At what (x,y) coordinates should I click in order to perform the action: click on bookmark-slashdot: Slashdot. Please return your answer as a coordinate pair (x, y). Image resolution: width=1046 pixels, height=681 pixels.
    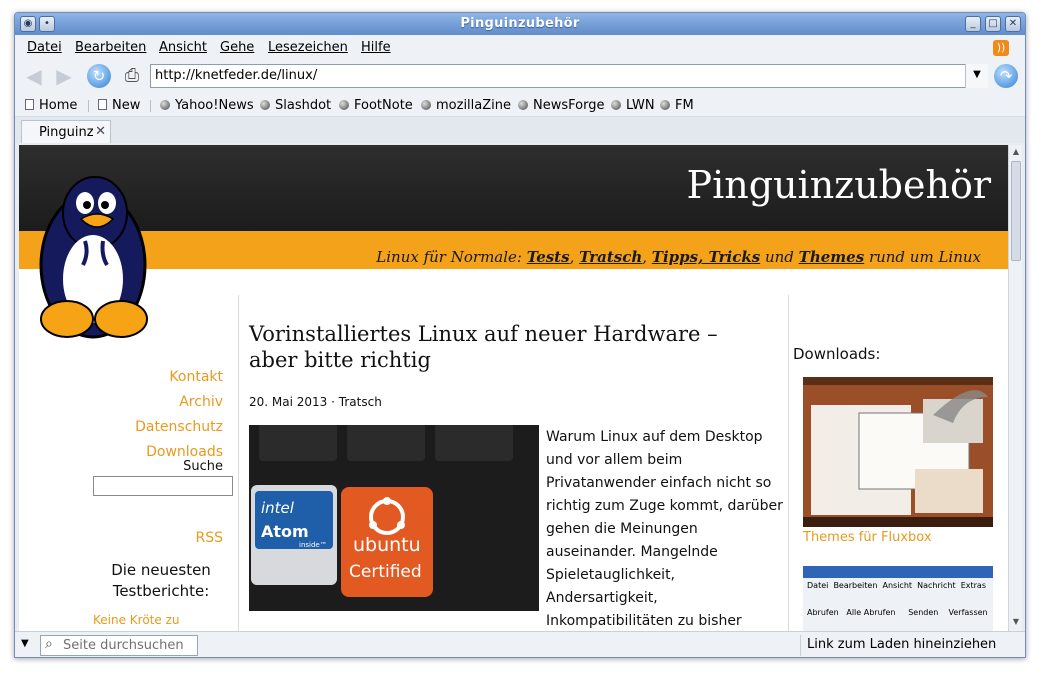
    Looking at the image, I should click on (295, 105).